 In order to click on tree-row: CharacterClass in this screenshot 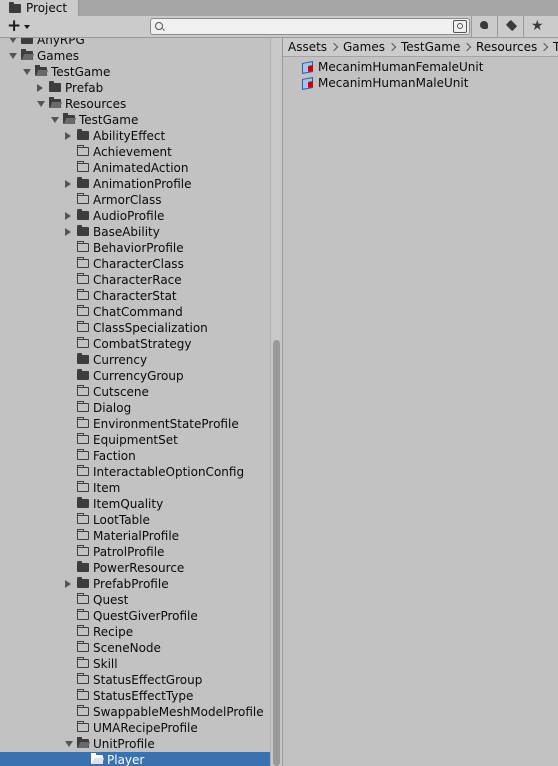, I will do `click(135, 264)`.